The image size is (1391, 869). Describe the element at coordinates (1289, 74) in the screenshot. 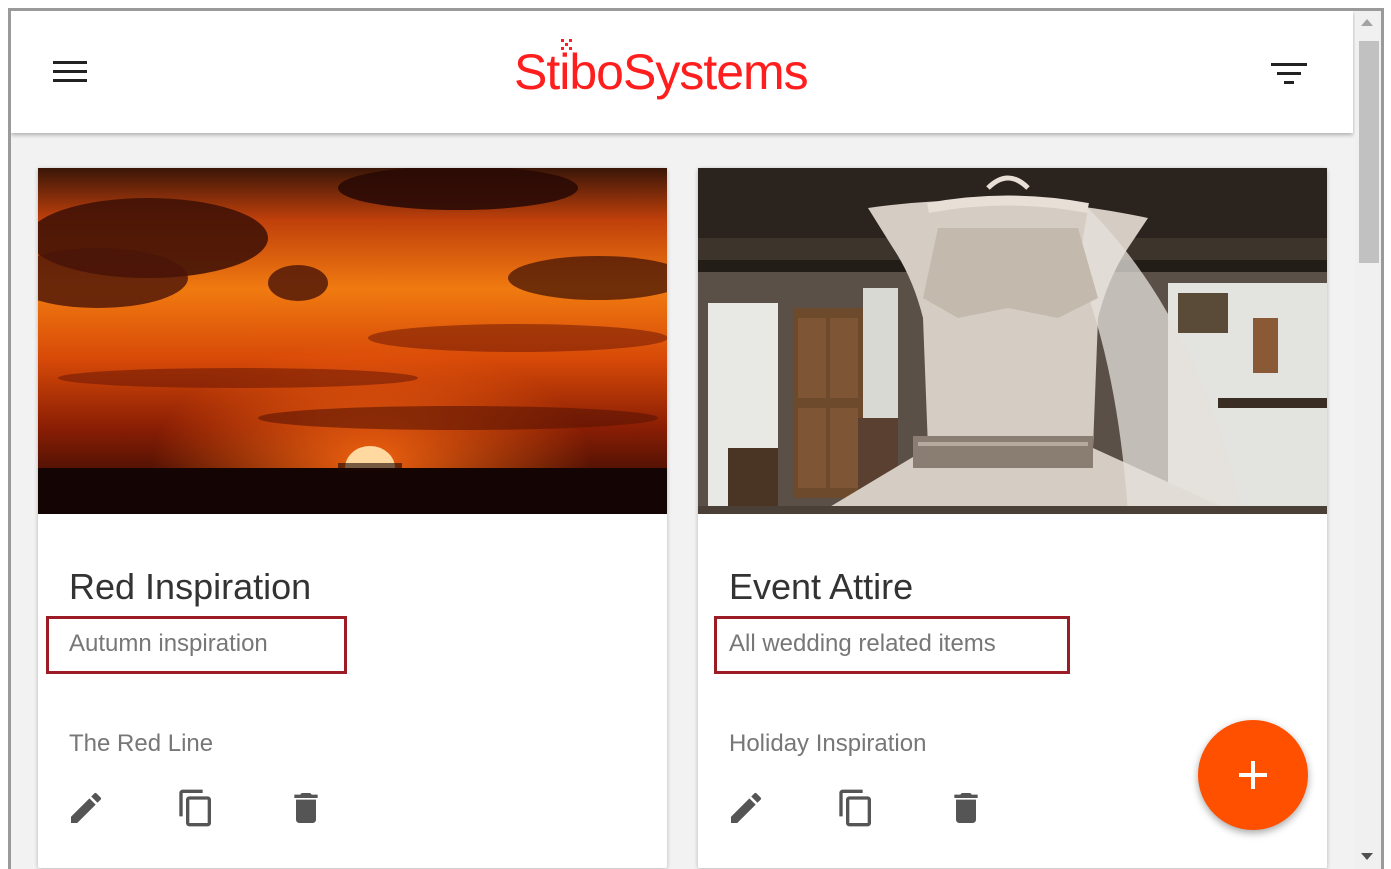

I see `filter-icon` at that location.